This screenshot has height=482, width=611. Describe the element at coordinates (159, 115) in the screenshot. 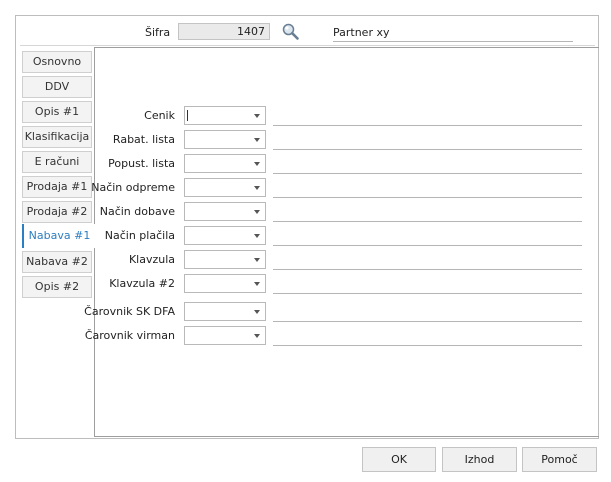

I see `field-label-cenik: Cenik` at that location.